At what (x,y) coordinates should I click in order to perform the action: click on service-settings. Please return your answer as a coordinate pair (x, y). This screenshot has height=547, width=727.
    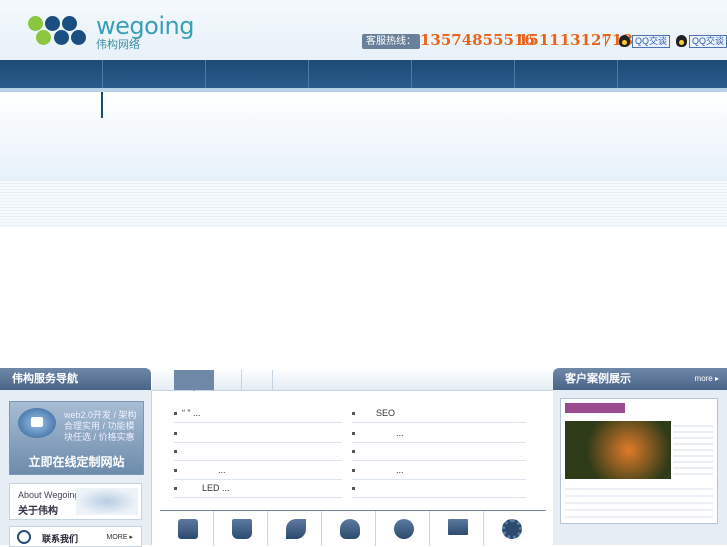
    Looking at the image, I should click on (515, 528).